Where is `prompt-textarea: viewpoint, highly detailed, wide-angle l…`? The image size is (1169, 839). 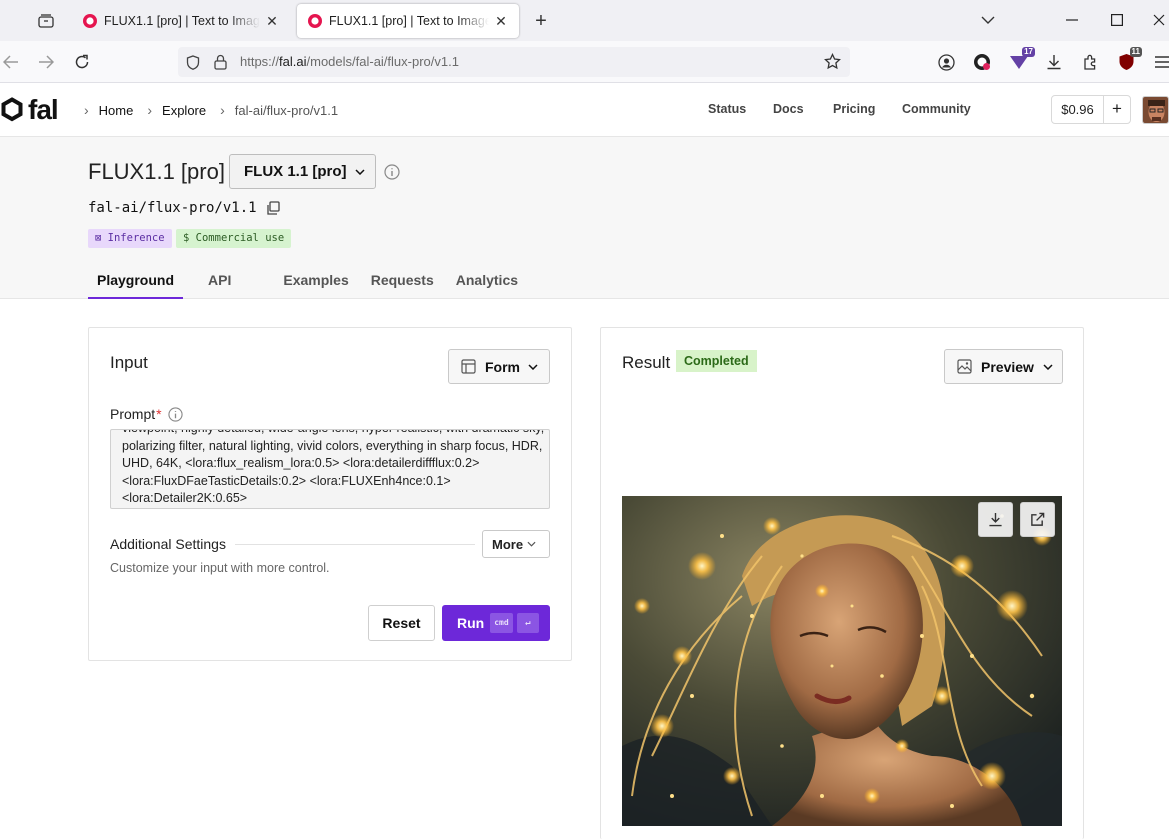 prompt-textarea: viewpoint, highly detailed, wide-angle l… is located at coordinates (330, 469).